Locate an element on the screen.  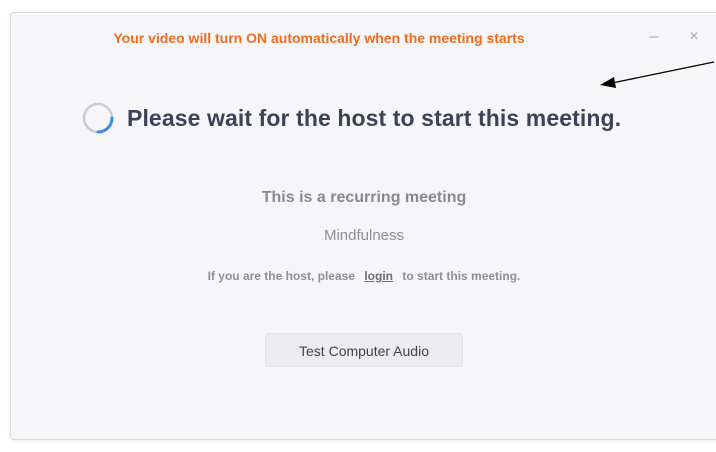
loading-spinner-icon is located at coordinates (98, 118).